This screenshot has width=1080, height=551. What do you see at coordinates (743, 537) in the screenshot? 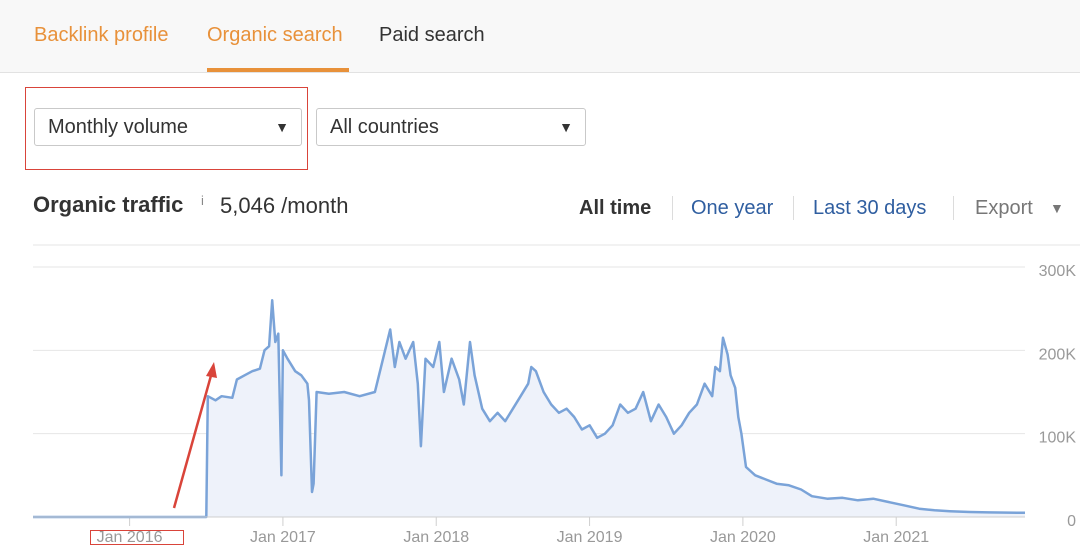
I see `x-tick-label: Jan 2020` at bounding box center [743, 537].